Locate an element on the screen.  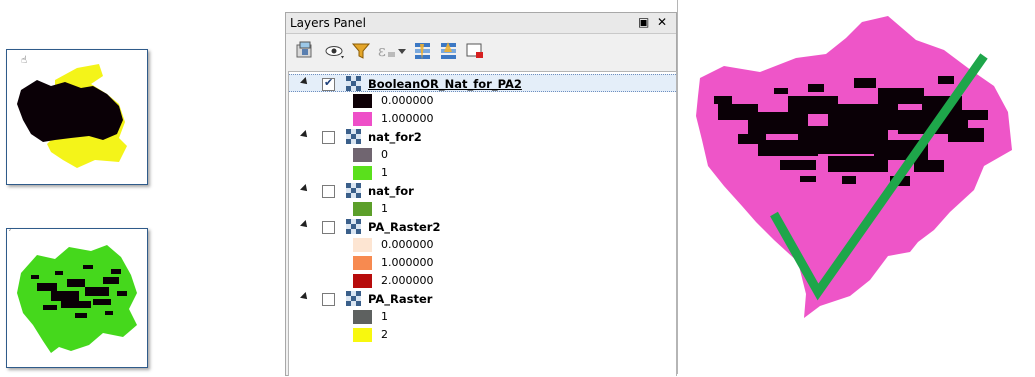
panel-toolbar: ε is located at coordinates (481, 51).